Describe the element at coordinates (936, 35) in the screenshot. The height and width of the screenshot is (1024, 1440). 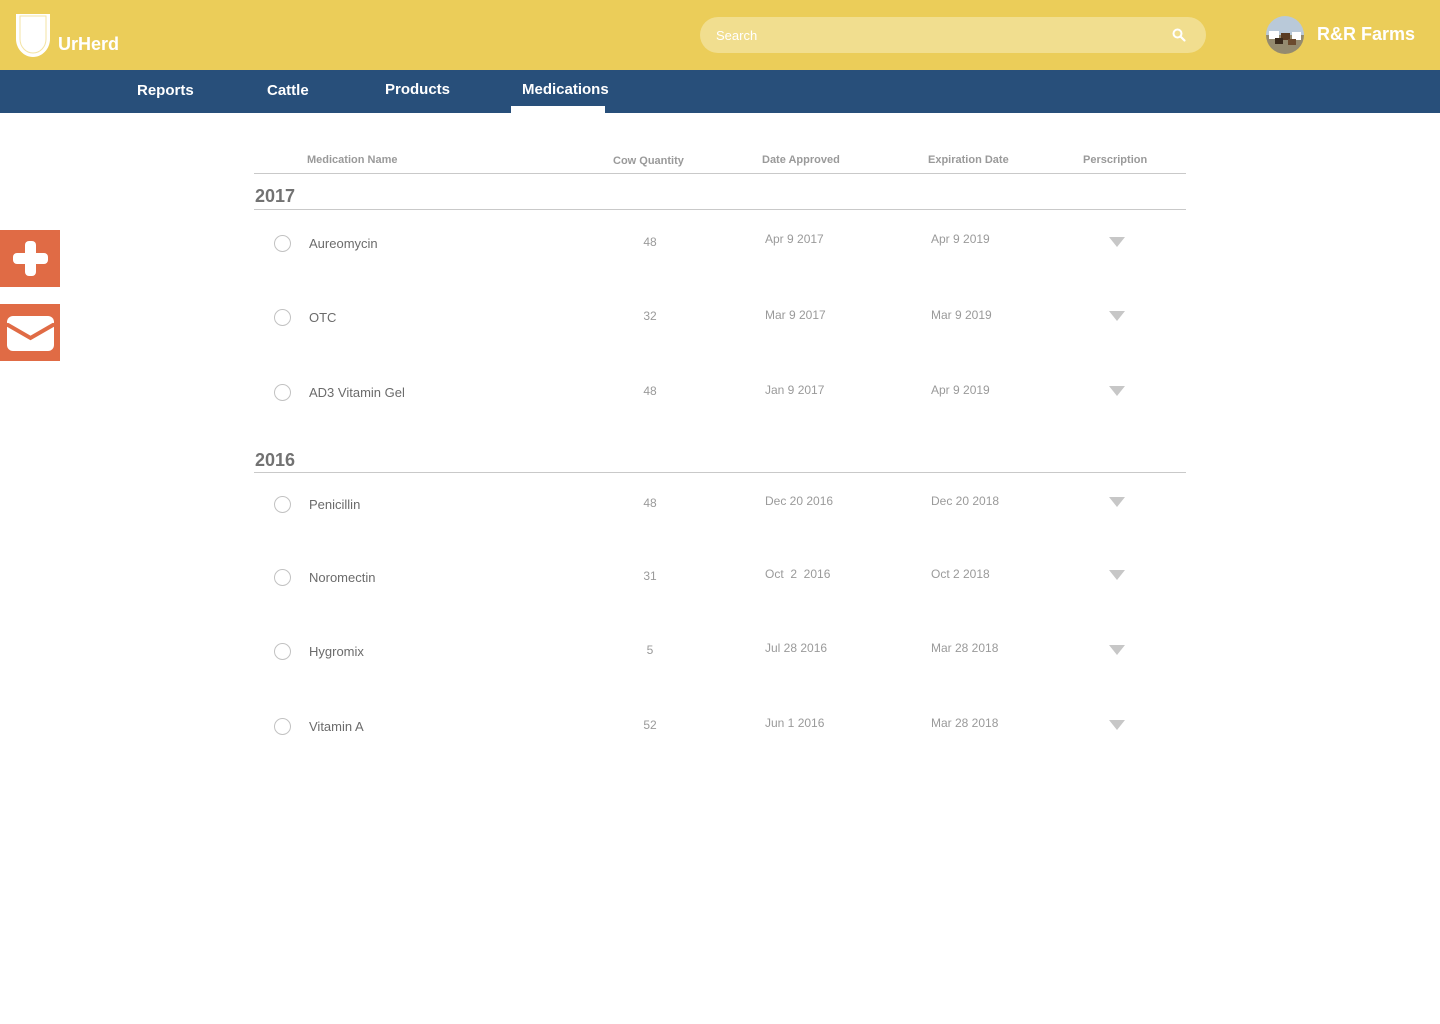
I see `search-input` at that location.